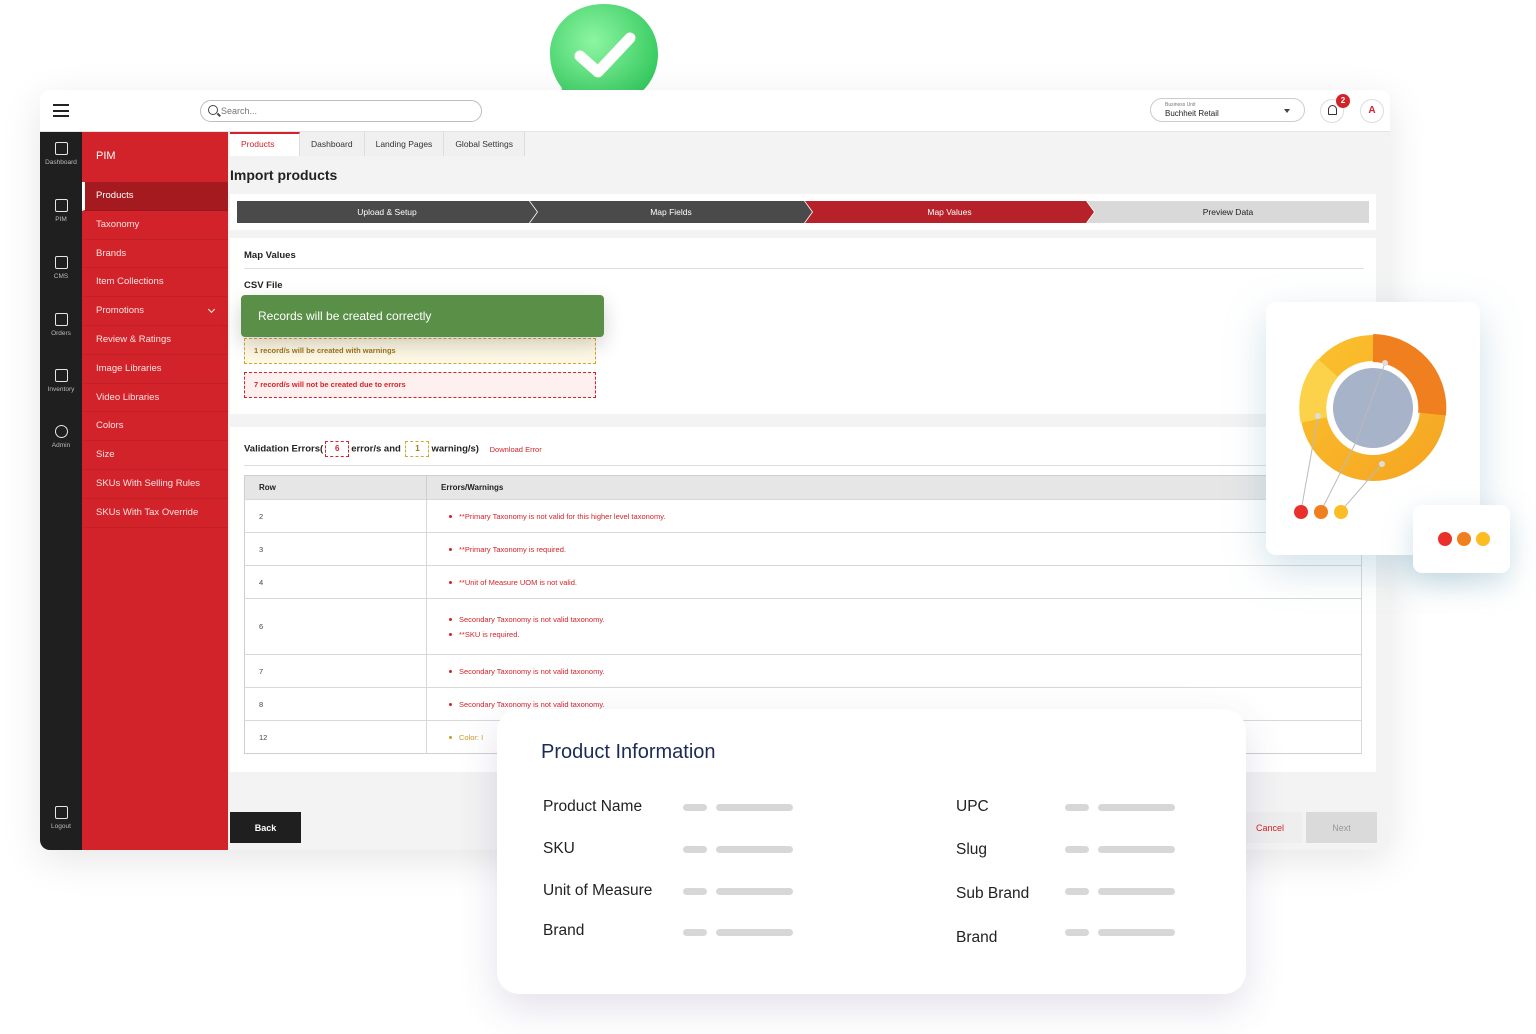 The image size is (1536, 1034). I want to click on step-map-fields: Map Fields, so click(671, 212).